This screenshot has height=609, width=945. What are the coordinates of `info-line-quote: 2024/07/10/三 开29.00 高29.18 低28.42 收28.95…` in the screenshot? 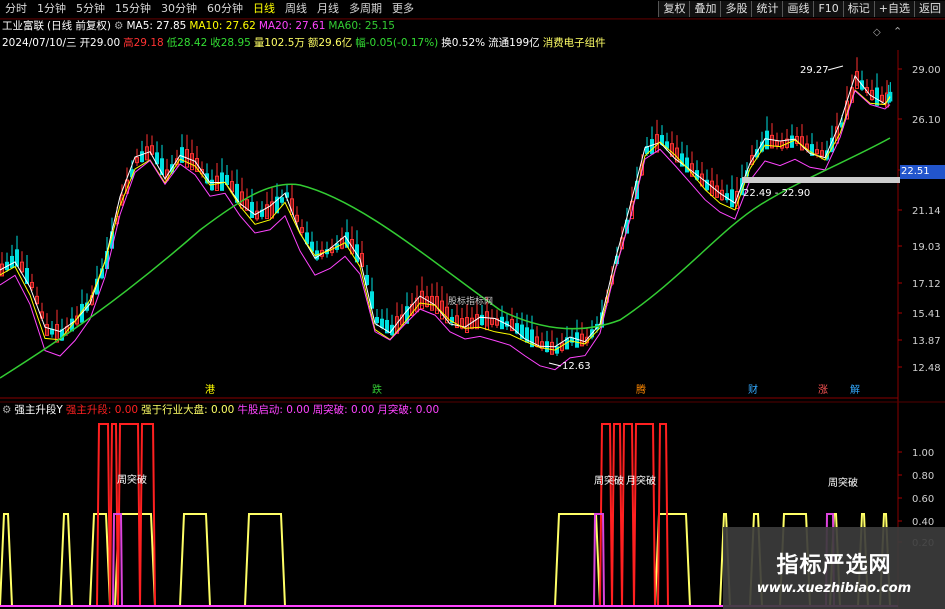 It's located at (305, 43).